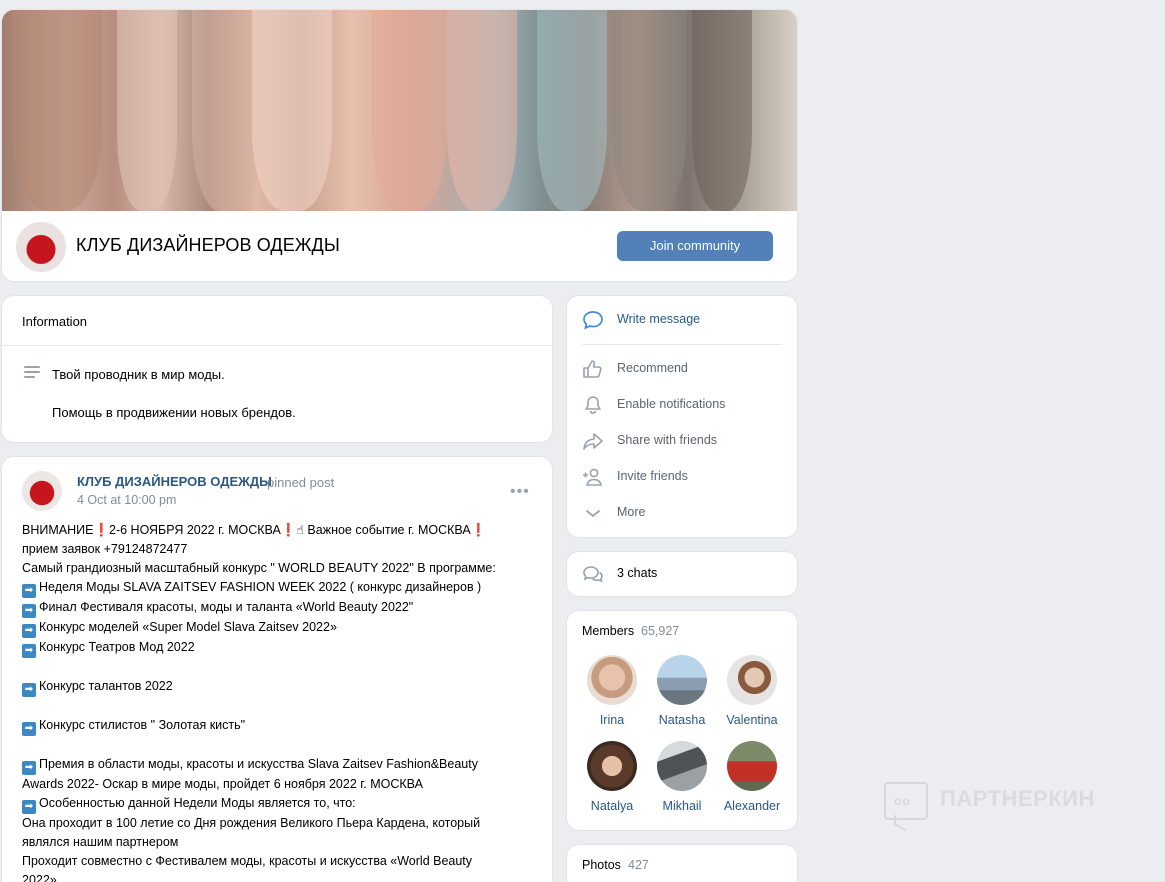 This screenshot has width=1165, height=882. I want to click on post-line: Конкурс Театров Мод 2022, so click(117, 647).